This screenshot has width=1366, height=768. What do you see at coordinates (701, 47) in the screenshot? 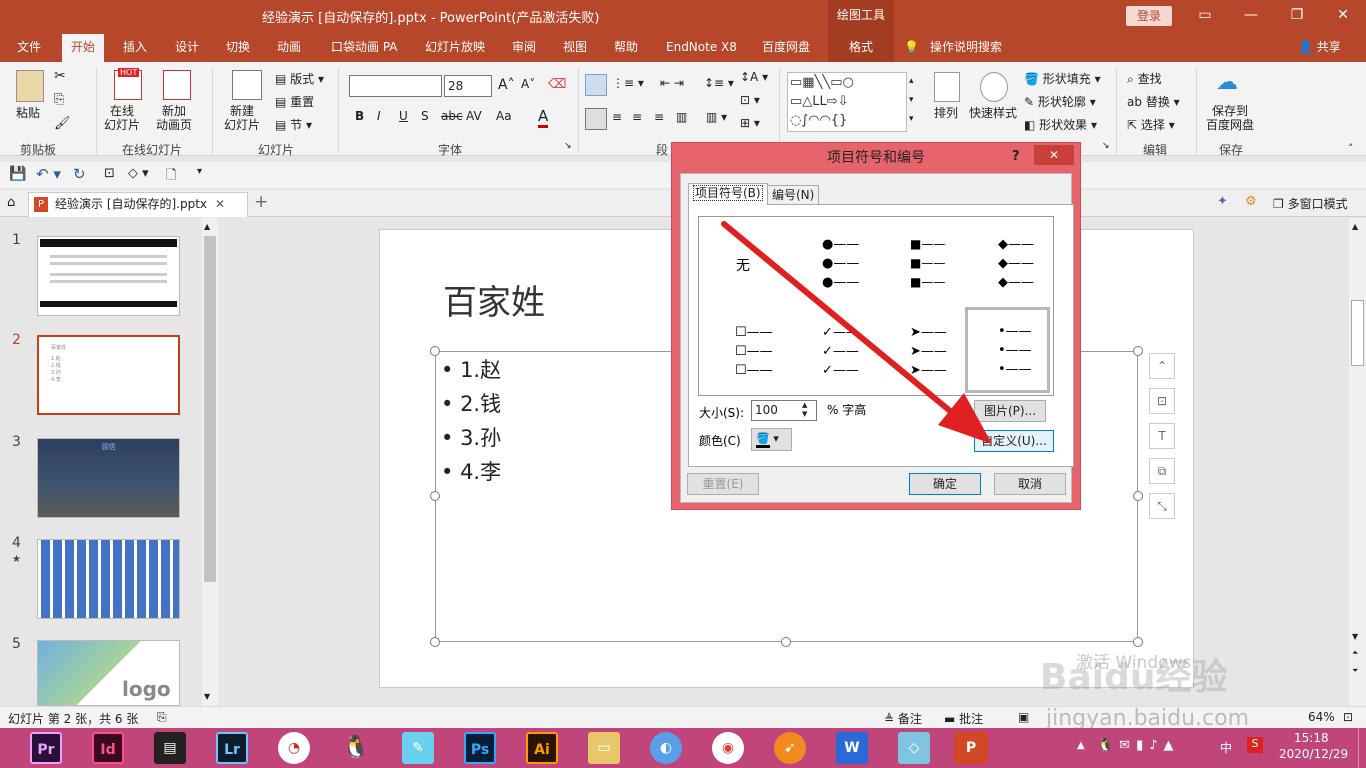
I see `tab-endnote: EndNote X8` at bounding box center [701, 47].